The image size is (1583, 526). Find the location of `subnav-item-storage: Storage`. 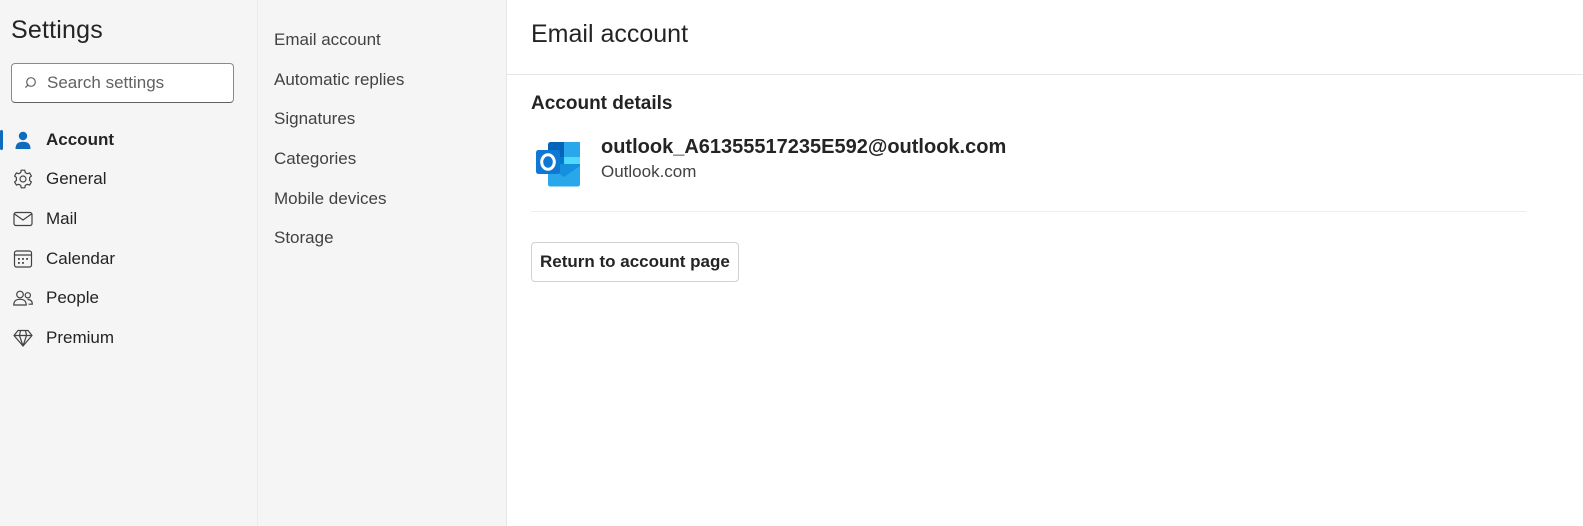

subnav-item-storage: Storage is located at coordinates (339, 238).